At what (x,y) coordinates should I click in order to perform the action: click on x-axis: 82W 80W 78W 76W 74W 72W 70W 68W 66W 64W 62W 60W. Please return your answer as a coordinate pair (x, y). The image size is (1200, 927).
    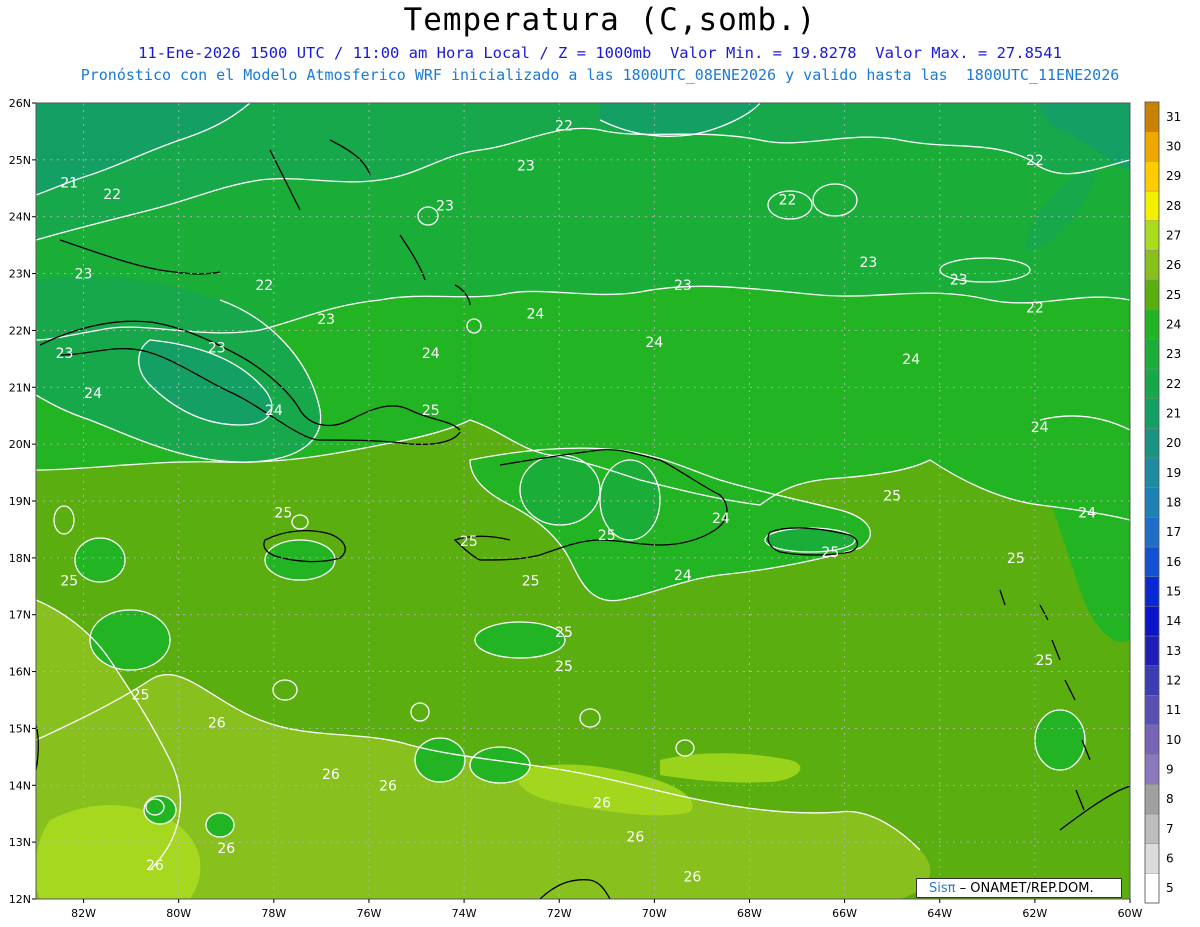
    Looking at the image, I should click on (607, 909).